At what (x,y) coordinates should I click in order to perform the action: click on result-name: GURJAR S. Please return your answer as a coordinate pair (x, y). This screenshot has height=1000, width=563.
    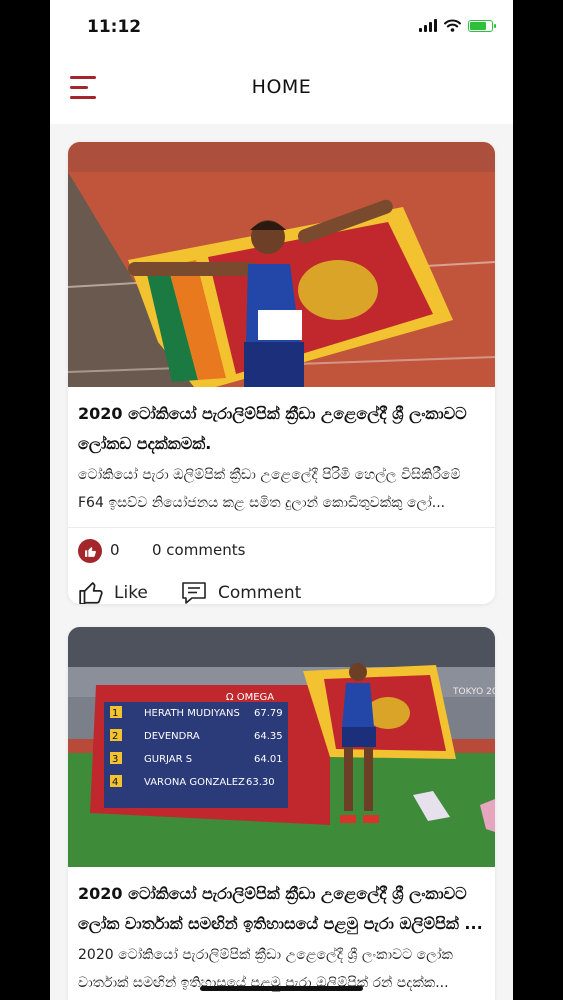
    Looking at the image, I should click on (168, 759).